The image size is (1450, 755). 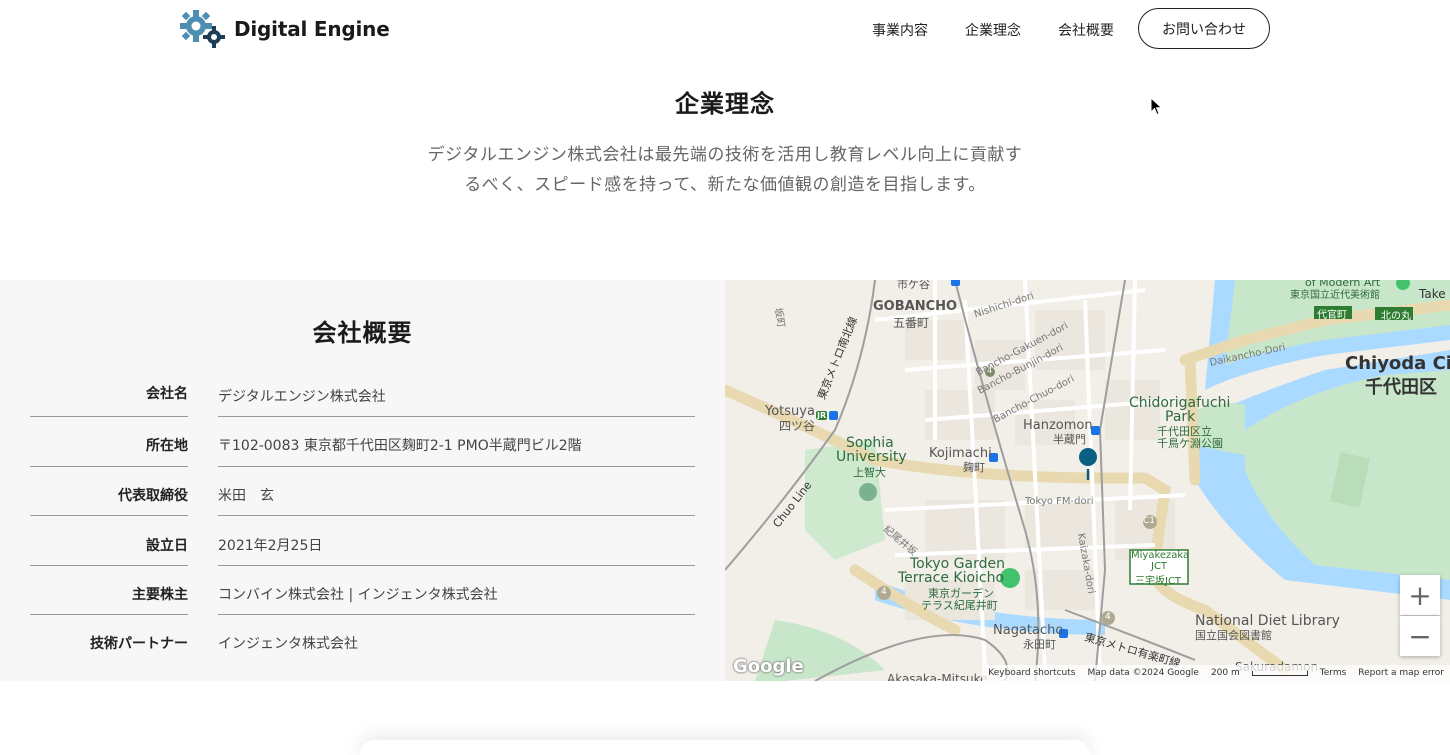 I want to click on scale-bar, so click(x=1279, y=673).